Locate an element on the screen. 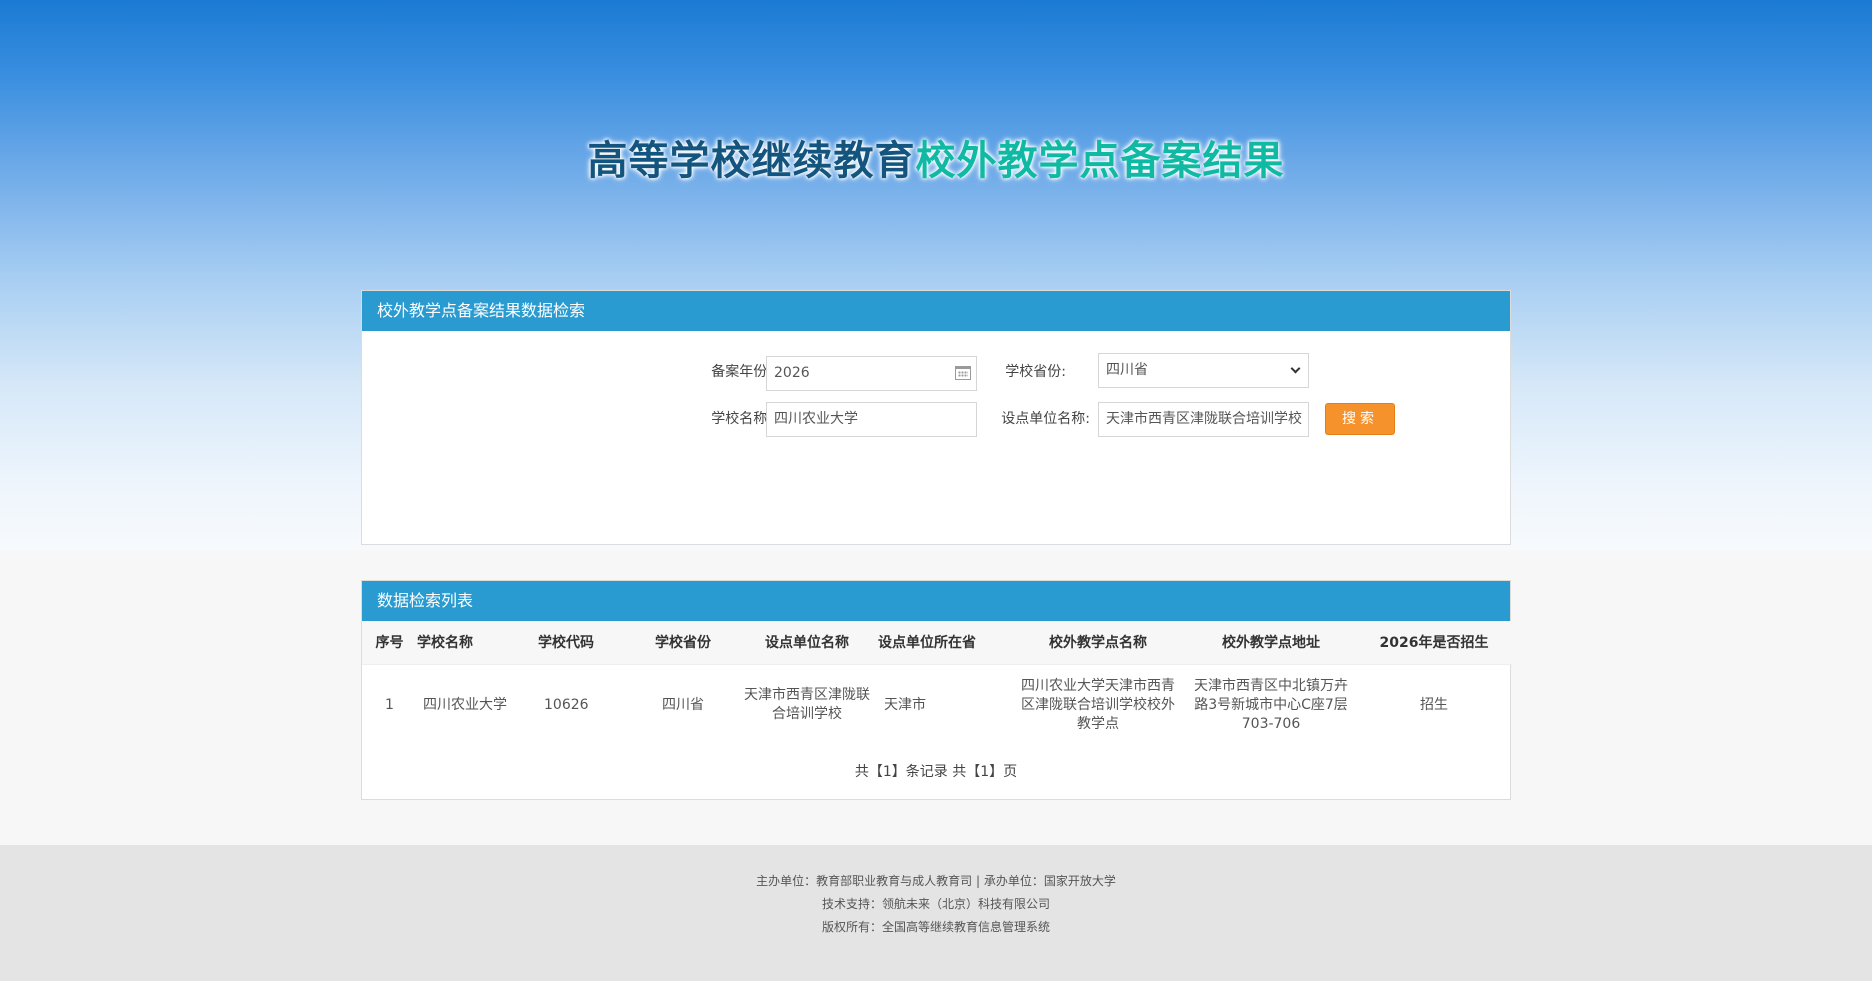 This screenshot has width=1872, height=981. column-header: 序号 is located at coordinates (389, 643).